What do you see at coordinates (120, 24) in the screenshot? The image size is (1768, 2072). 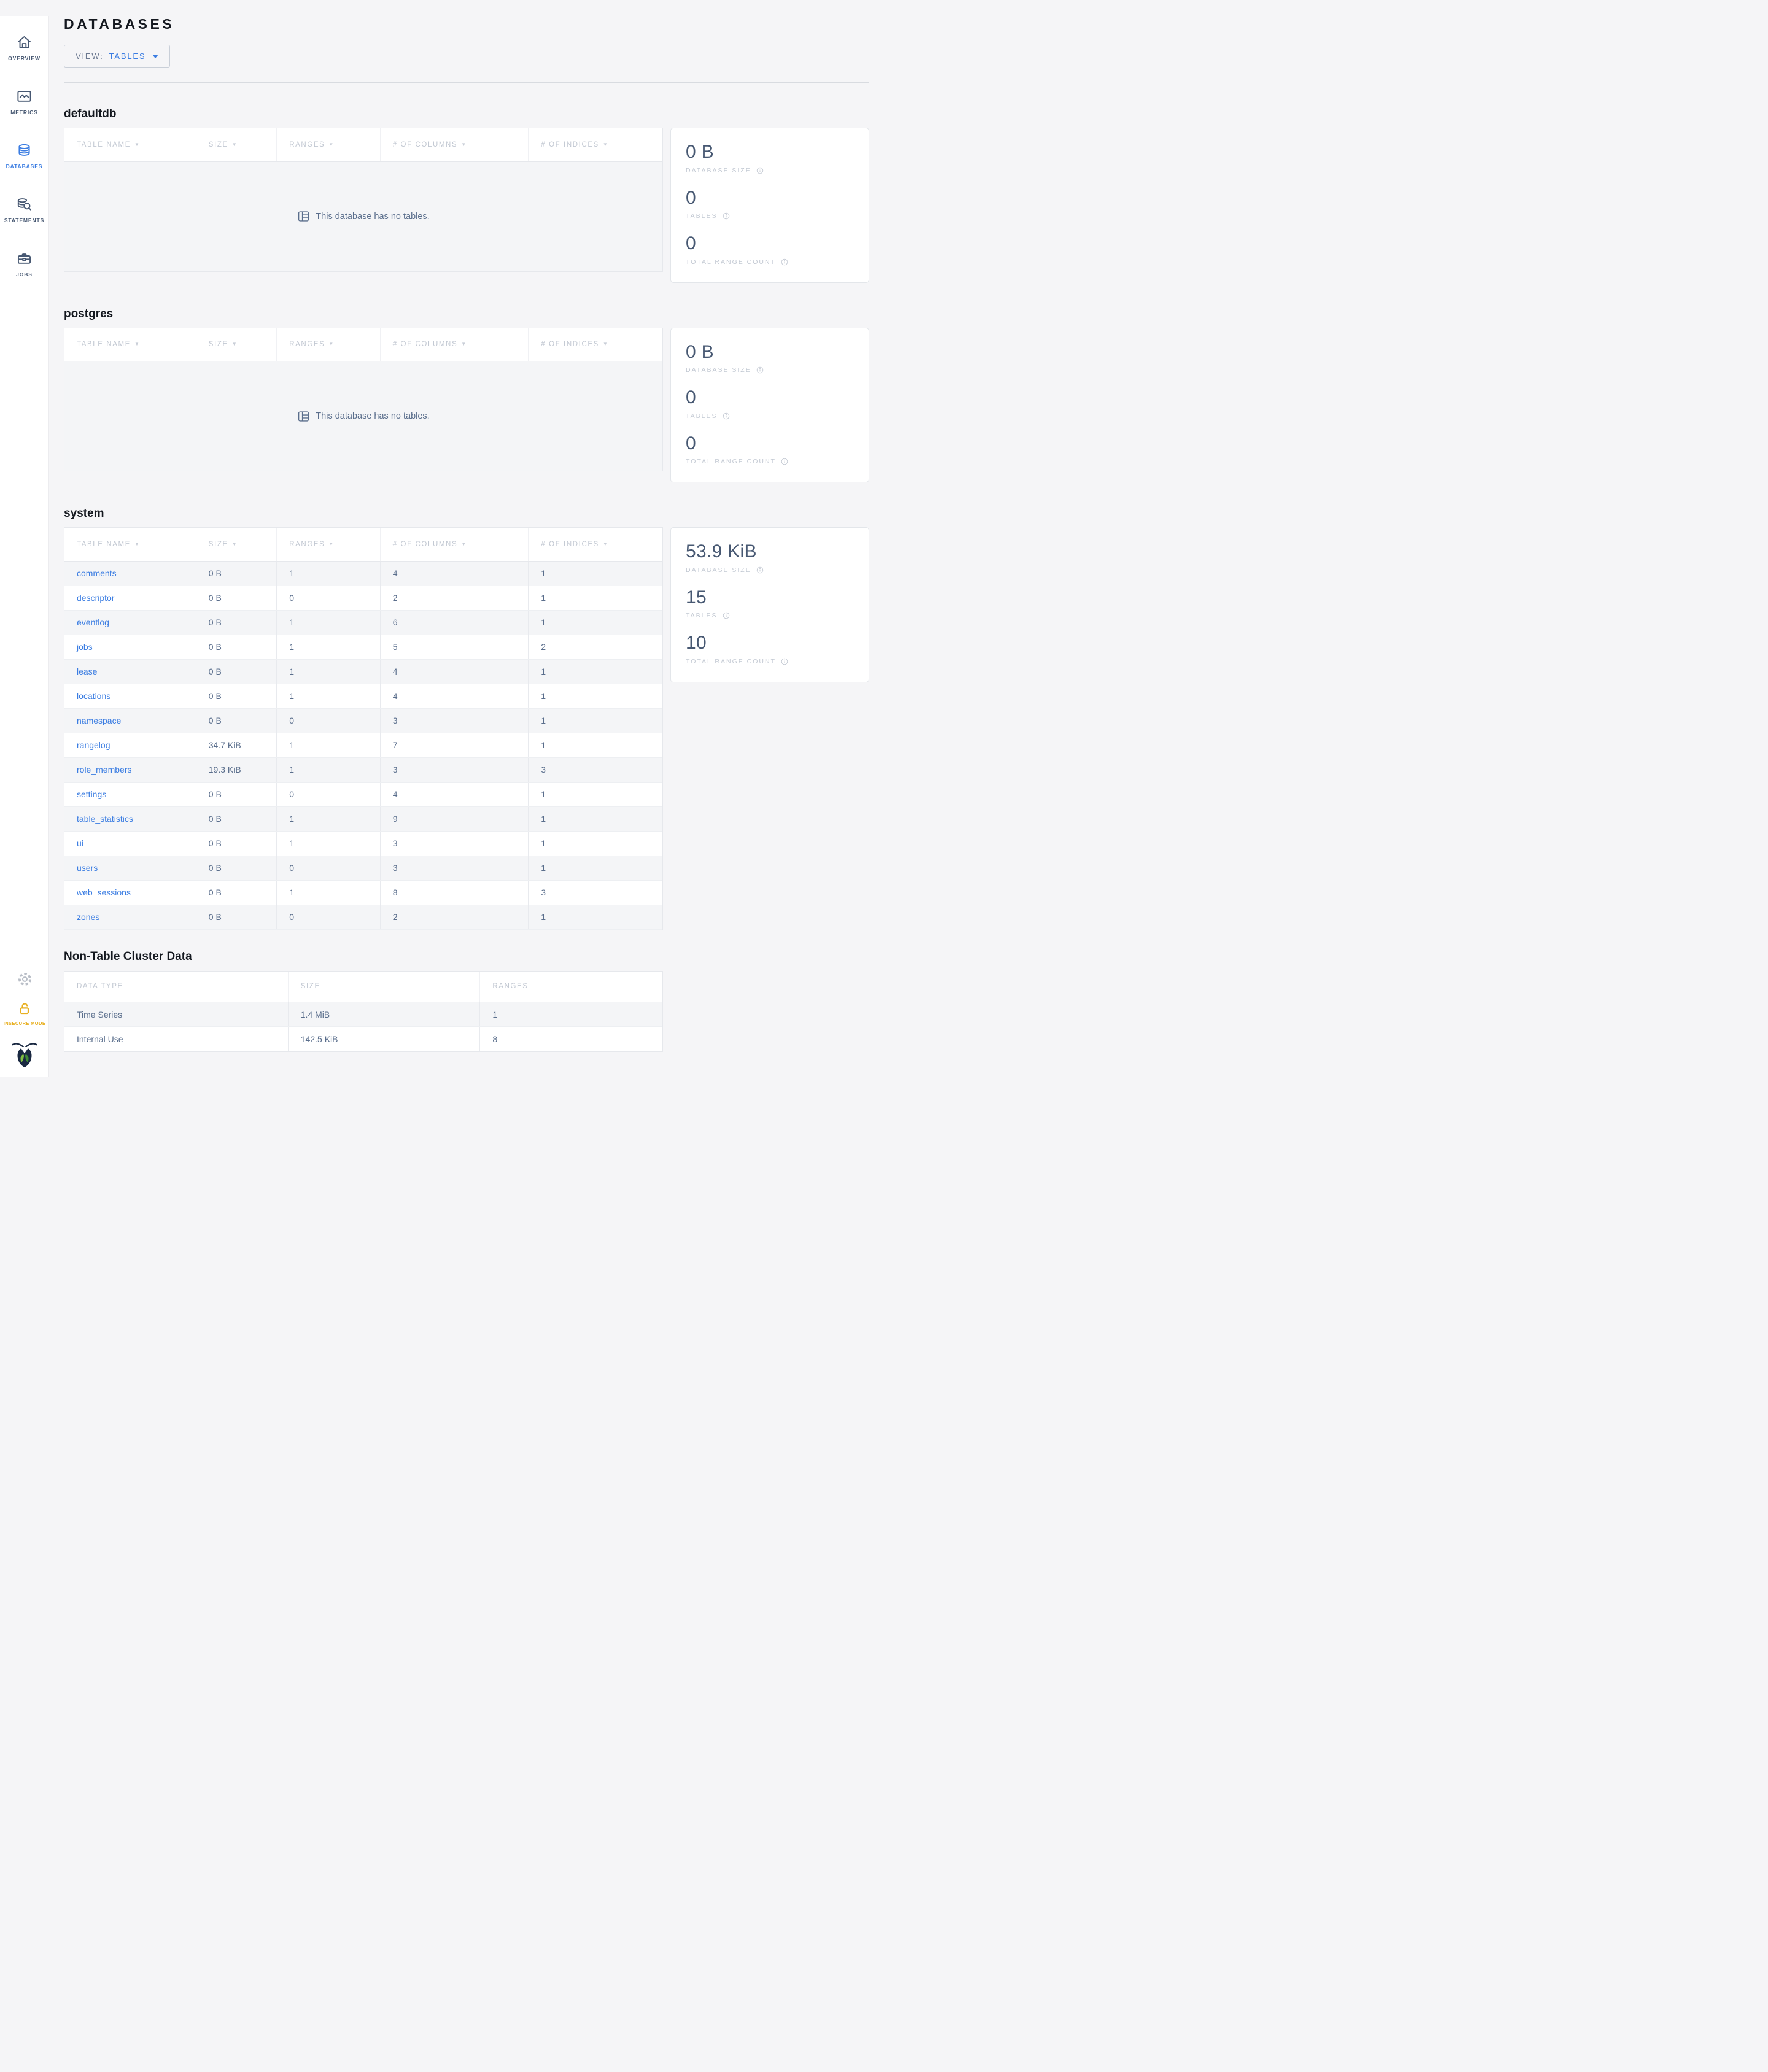 I see `page-title: DATABASES` at bounding box center [120, 24].